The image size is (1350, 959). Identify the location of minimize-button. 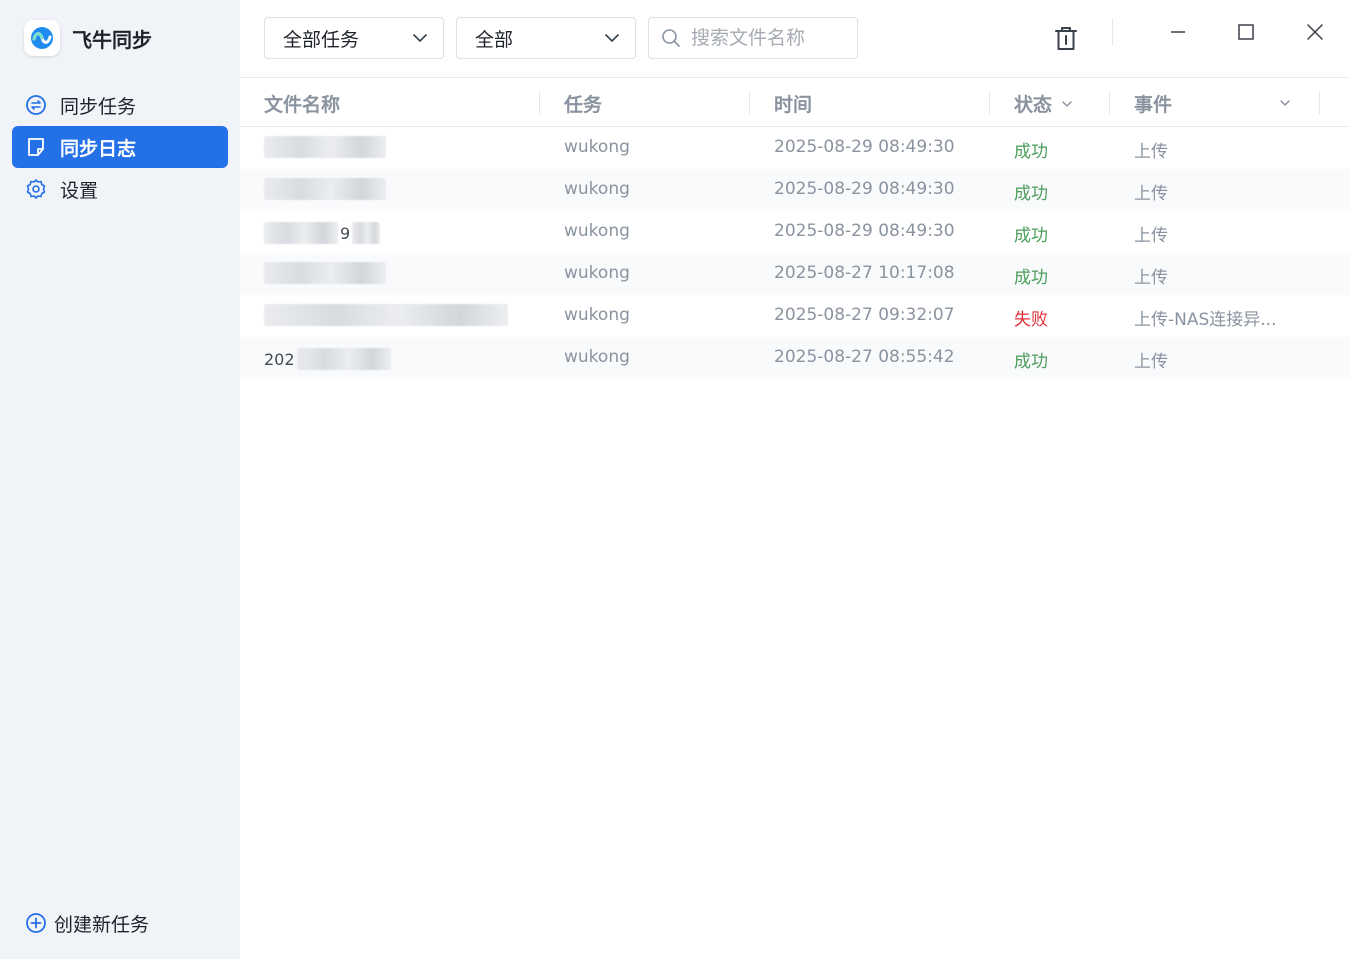
(1178, 32).